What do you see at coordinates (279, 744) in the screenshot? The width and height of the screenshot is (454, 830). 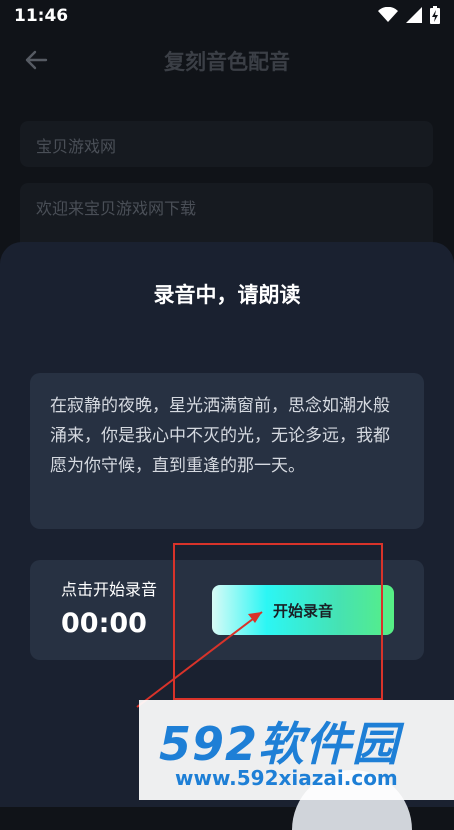 I see `watermark-logo: 592软件园` at bounding box center [279, 744].